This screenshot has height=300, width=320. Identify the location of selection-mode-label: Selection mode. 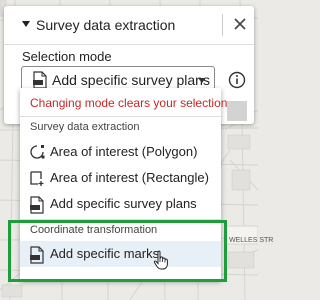
(67, 56).